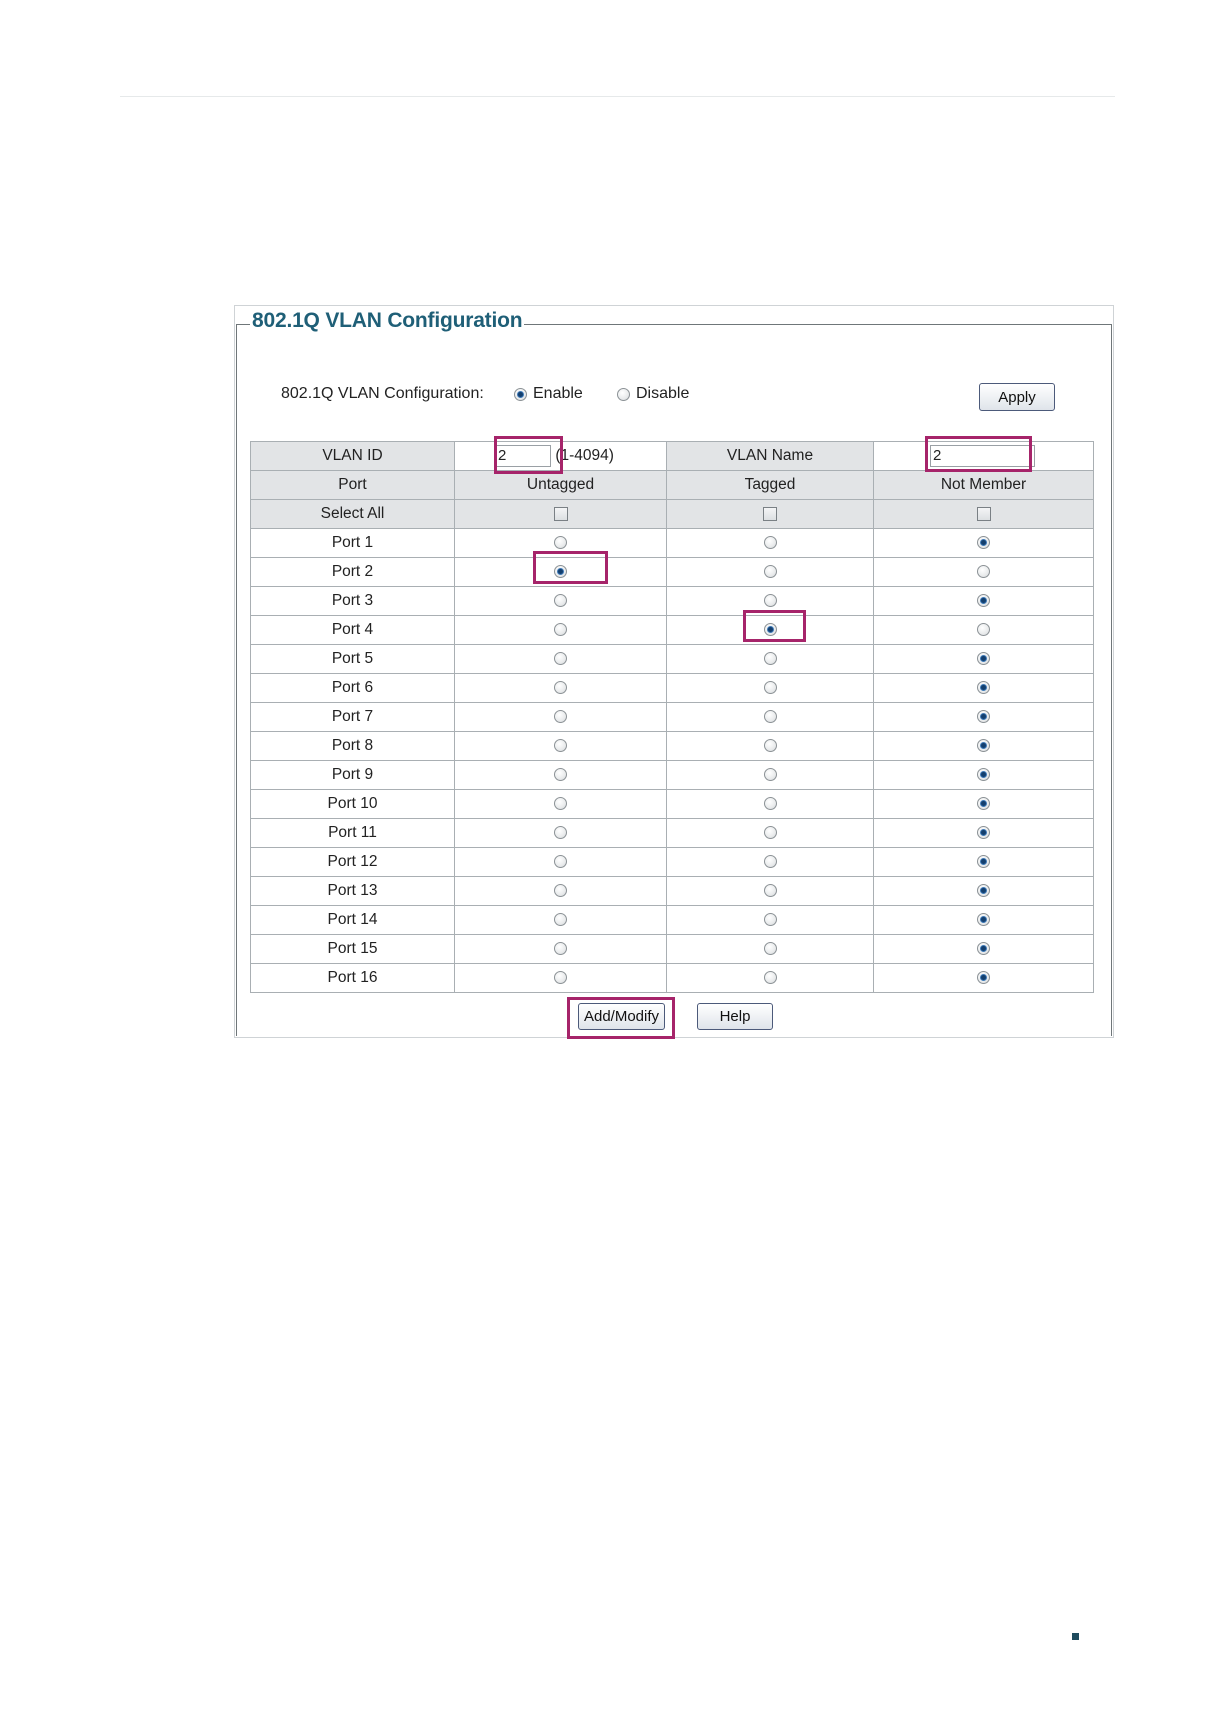 Image resolution: width=1225 pixels, height=1718 pixels. What do you see at coordinates (1075, 1636) in the screenshot?
I see `page-marker` at bounding box center [1075, 1636].